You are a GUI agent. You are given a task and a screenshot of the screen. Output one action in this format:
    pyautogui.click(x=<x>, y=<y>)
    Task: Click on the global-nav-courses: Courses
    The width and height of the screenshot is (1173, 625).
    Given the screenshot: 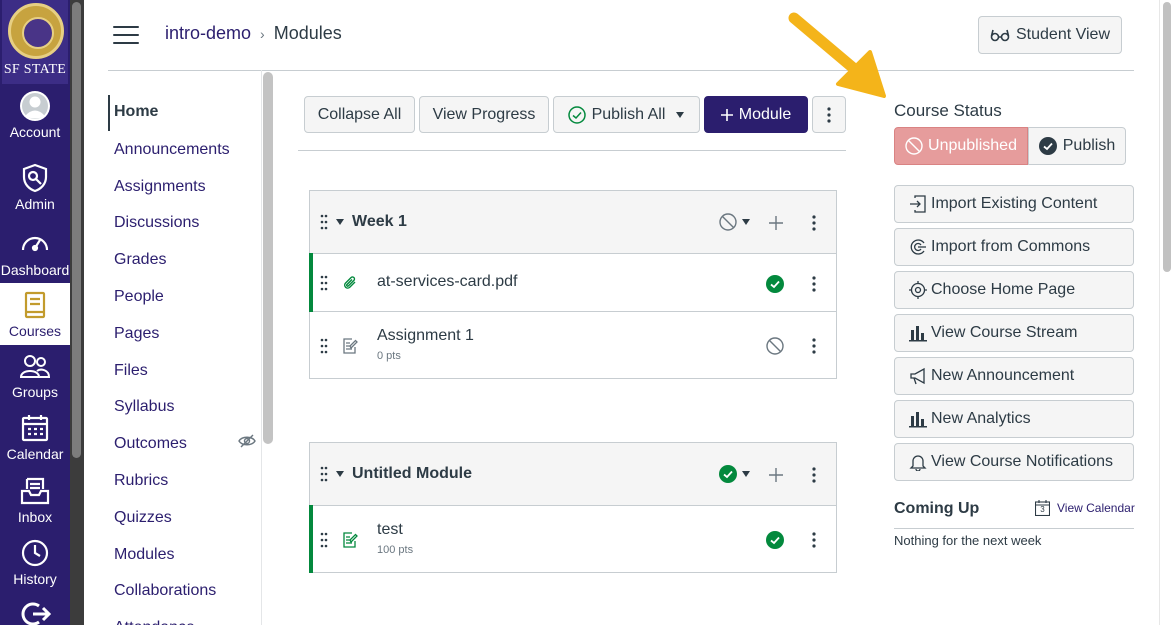 What is the action you would take?
    pyautogui.click(x=35, y=314)
    